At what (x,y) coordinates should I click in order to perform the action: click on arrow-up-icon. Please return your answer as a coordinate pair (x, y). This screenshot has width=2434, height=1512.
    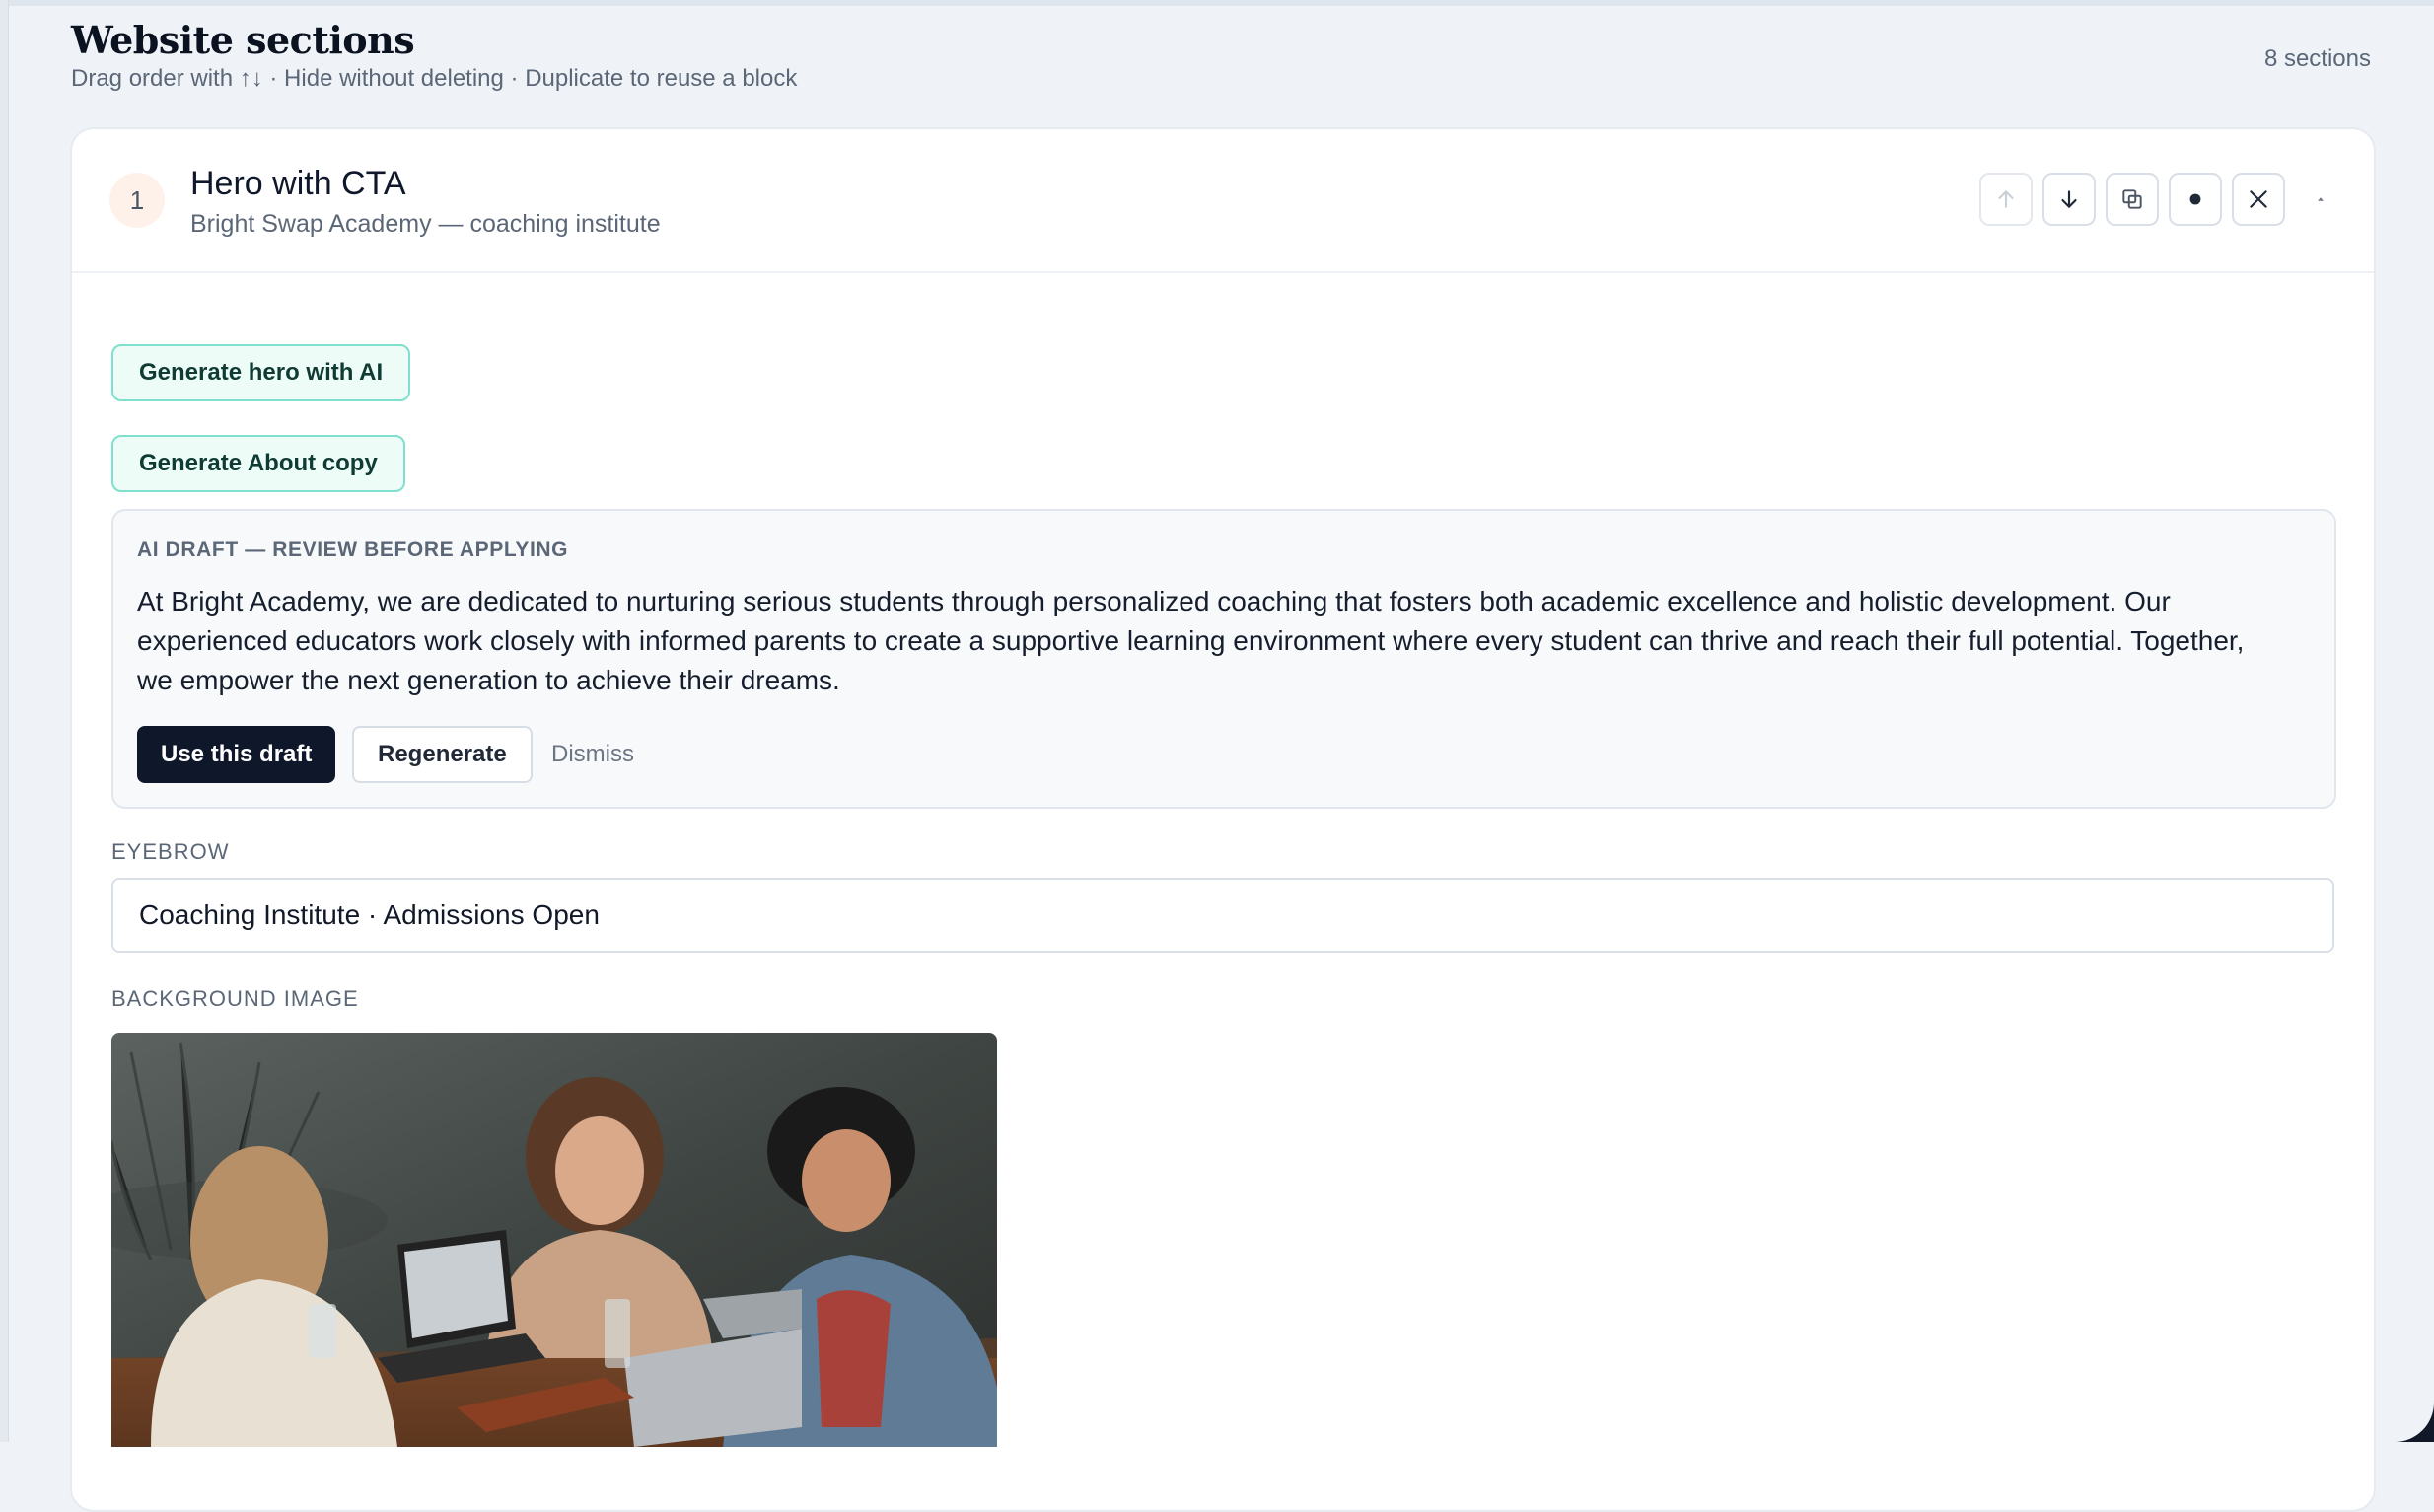
    Looking at the image, I should click on (2006, 199).